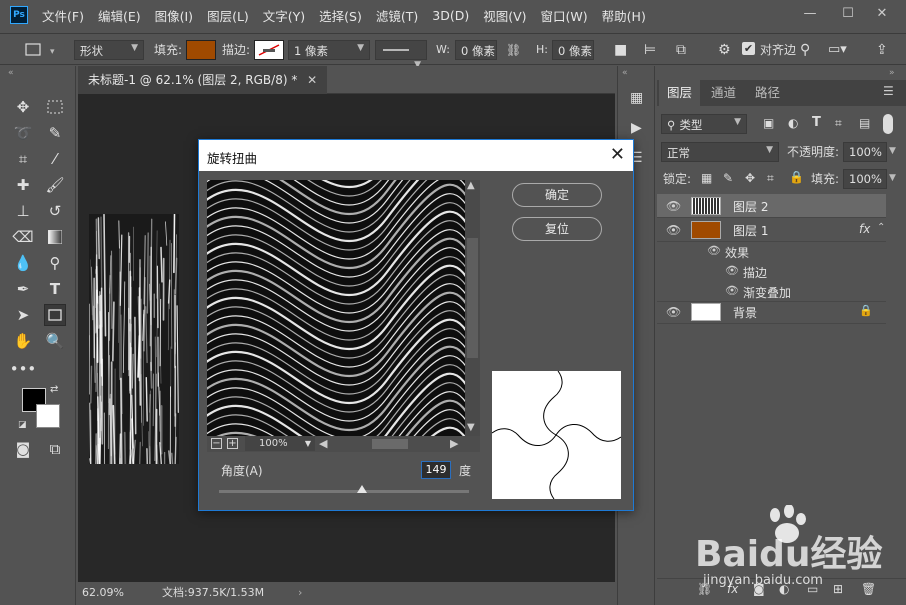  I want to click on document-tab: 未标题-1 @ 62.1% (图层 2, RGB/8) * ✕, so click(203, 80).